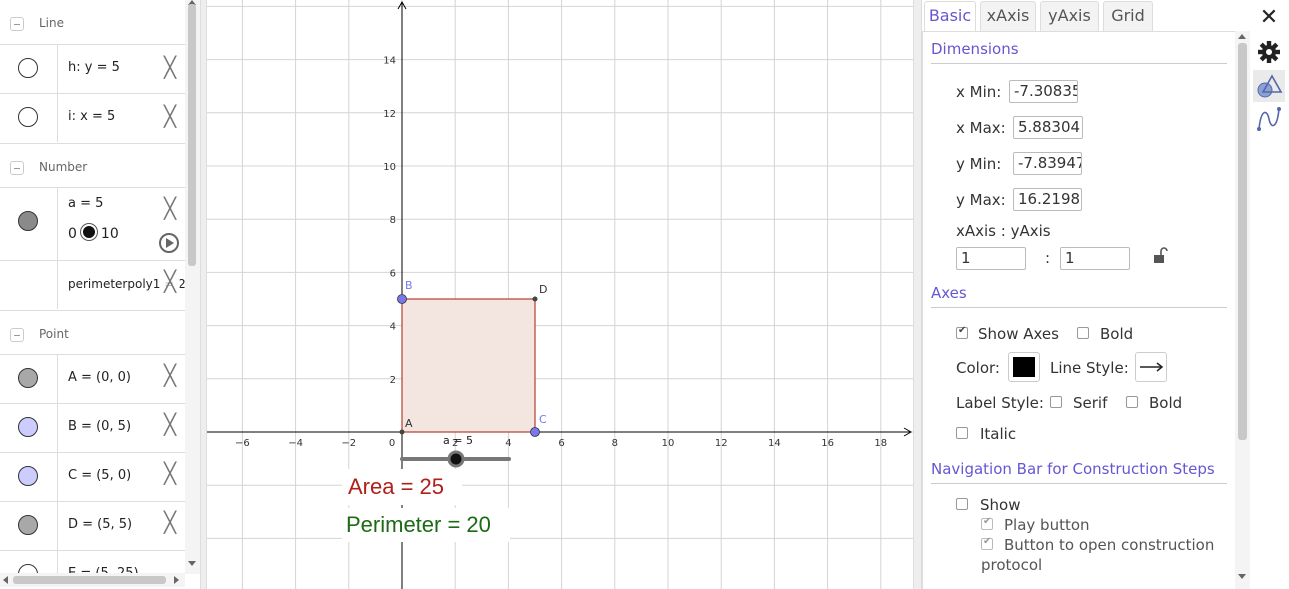  Describe the element at coordinates (92, 165) in the screenshot. I see `group-header-number: Number` at that location.